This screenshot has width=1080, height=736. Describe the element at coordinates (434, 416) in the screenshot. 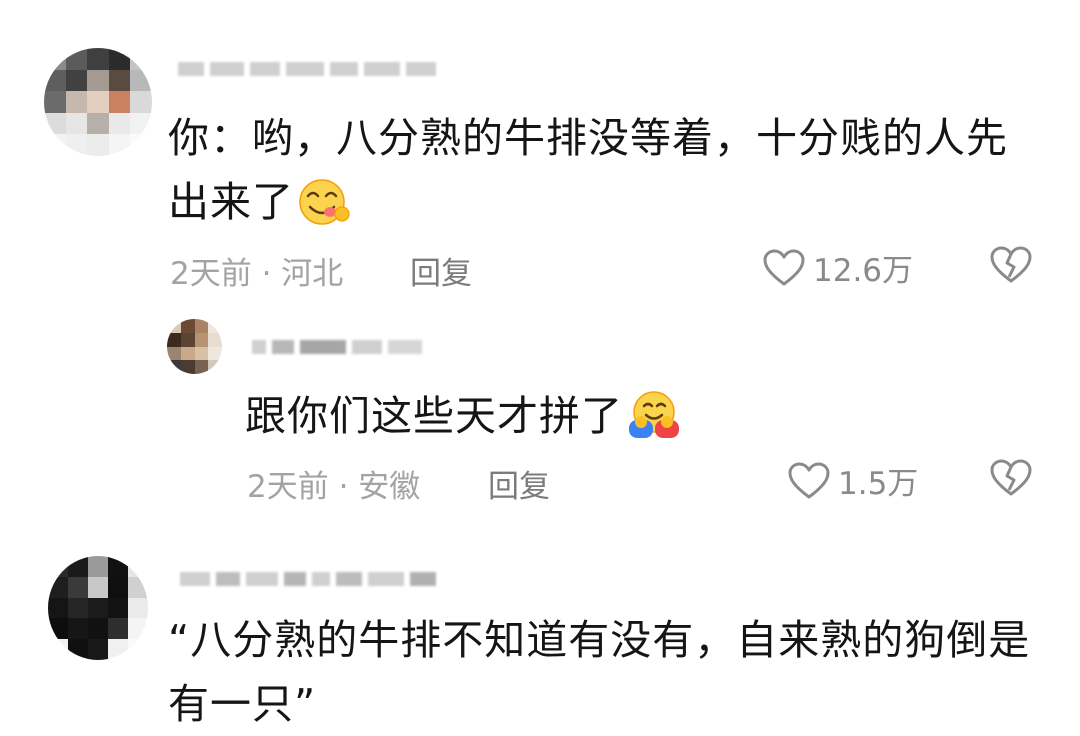

I see `reply-text-content: 跟你们这些天才拼了` at that location.